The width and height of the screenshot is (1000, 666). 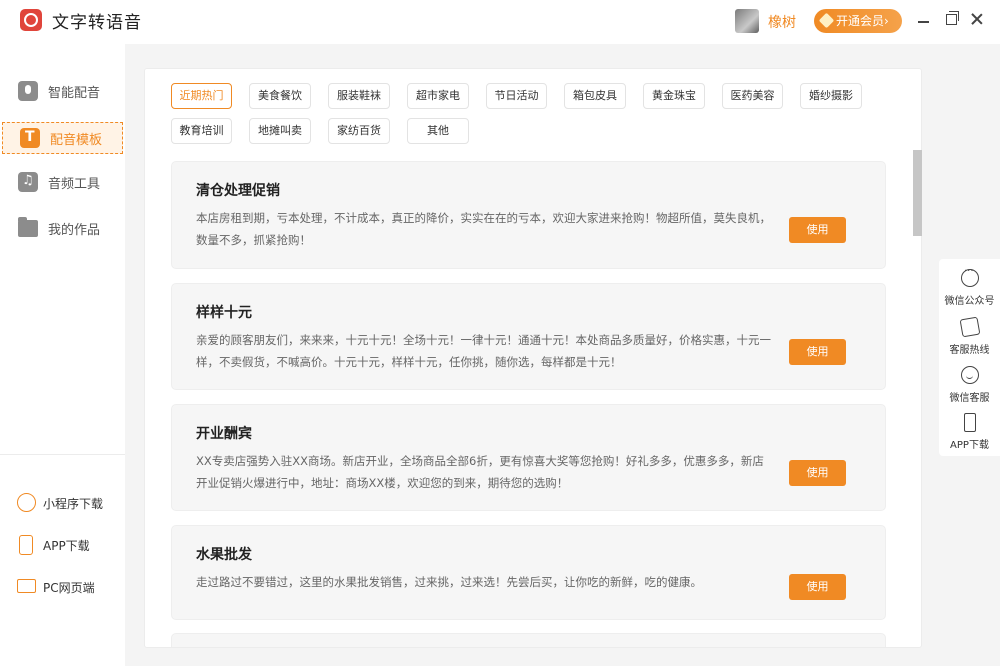 I want to click on vip-button: 开通会员›, so click(x=858, y=21).